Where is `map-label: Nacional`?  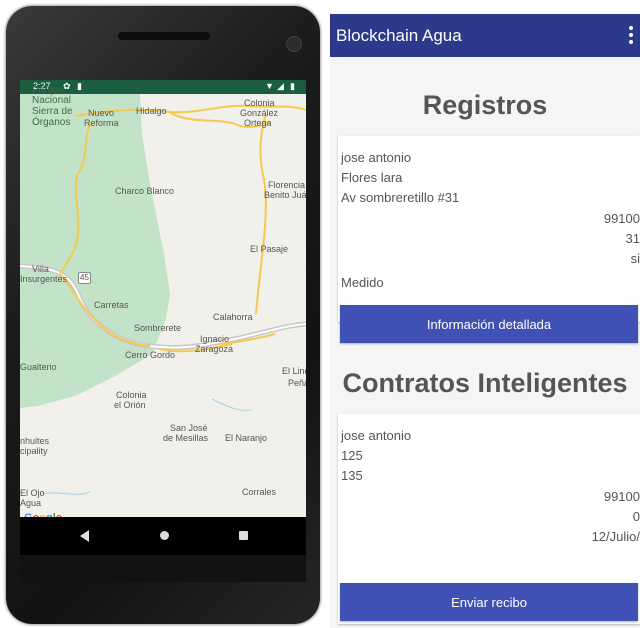 map-label: Nacional is located at coordinates (51, 100).